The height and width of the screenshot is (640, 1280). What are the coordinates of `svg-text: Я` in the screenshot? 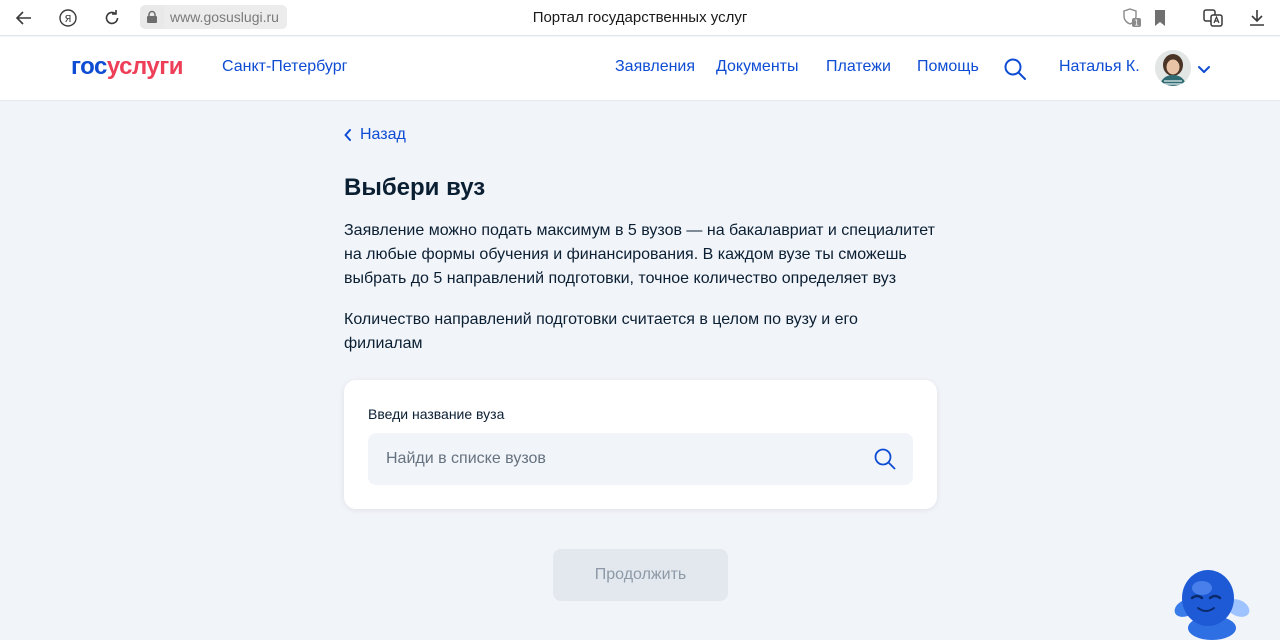 It's located at (68, 19).